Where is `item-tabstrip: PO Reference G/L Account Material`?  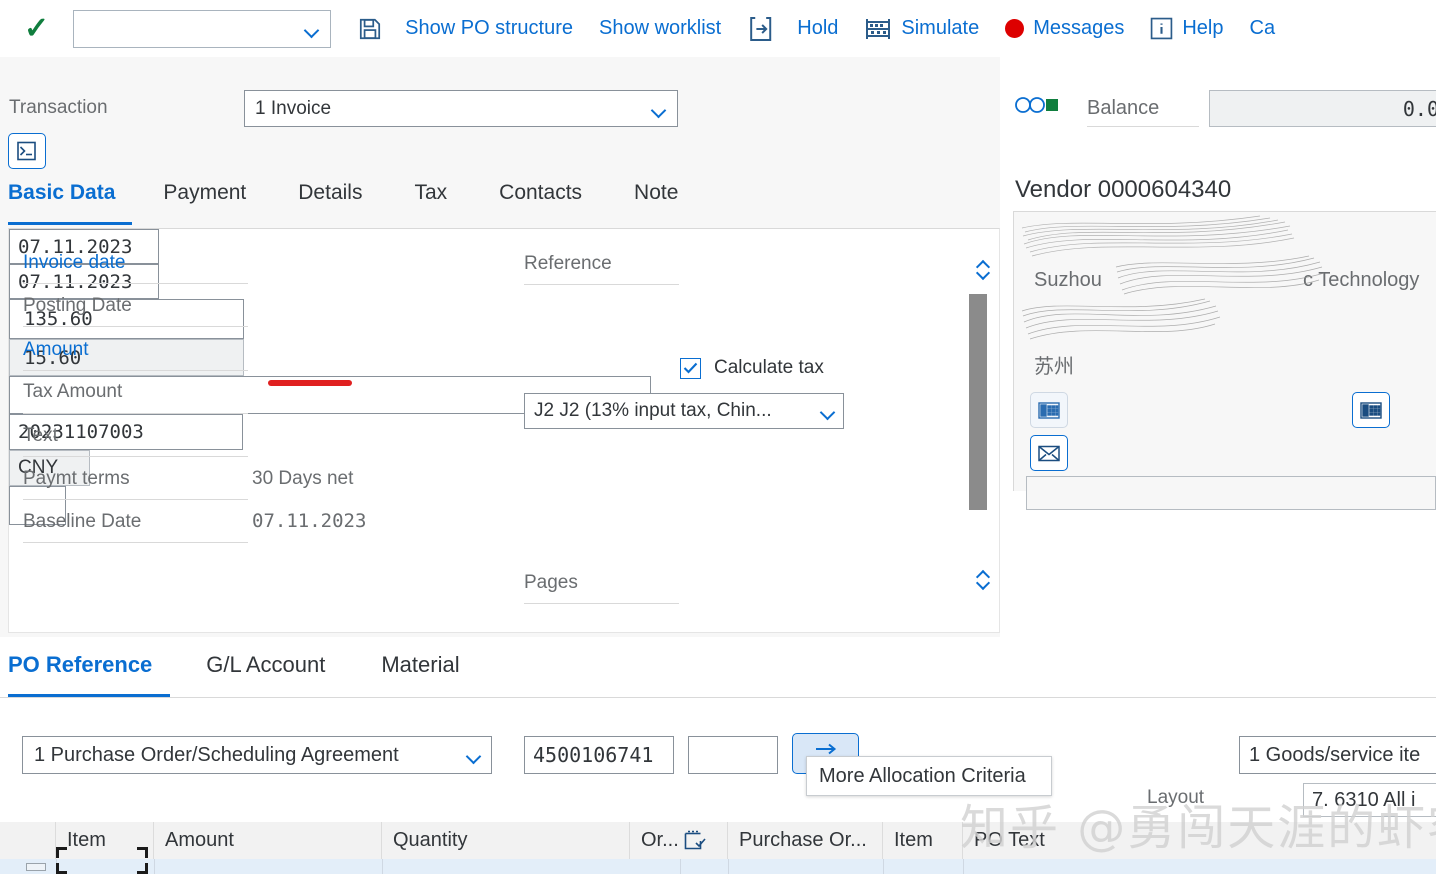
item-tabstrip: PO Reference G/L Account Material is located at coordinates (718, 675).